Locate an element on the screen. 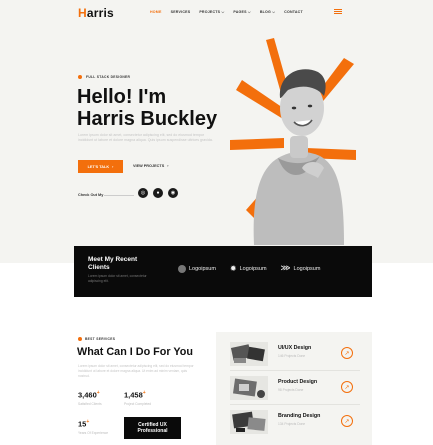  client-logo: ⋙ Logoipsum is located at coordinates (301, 269).